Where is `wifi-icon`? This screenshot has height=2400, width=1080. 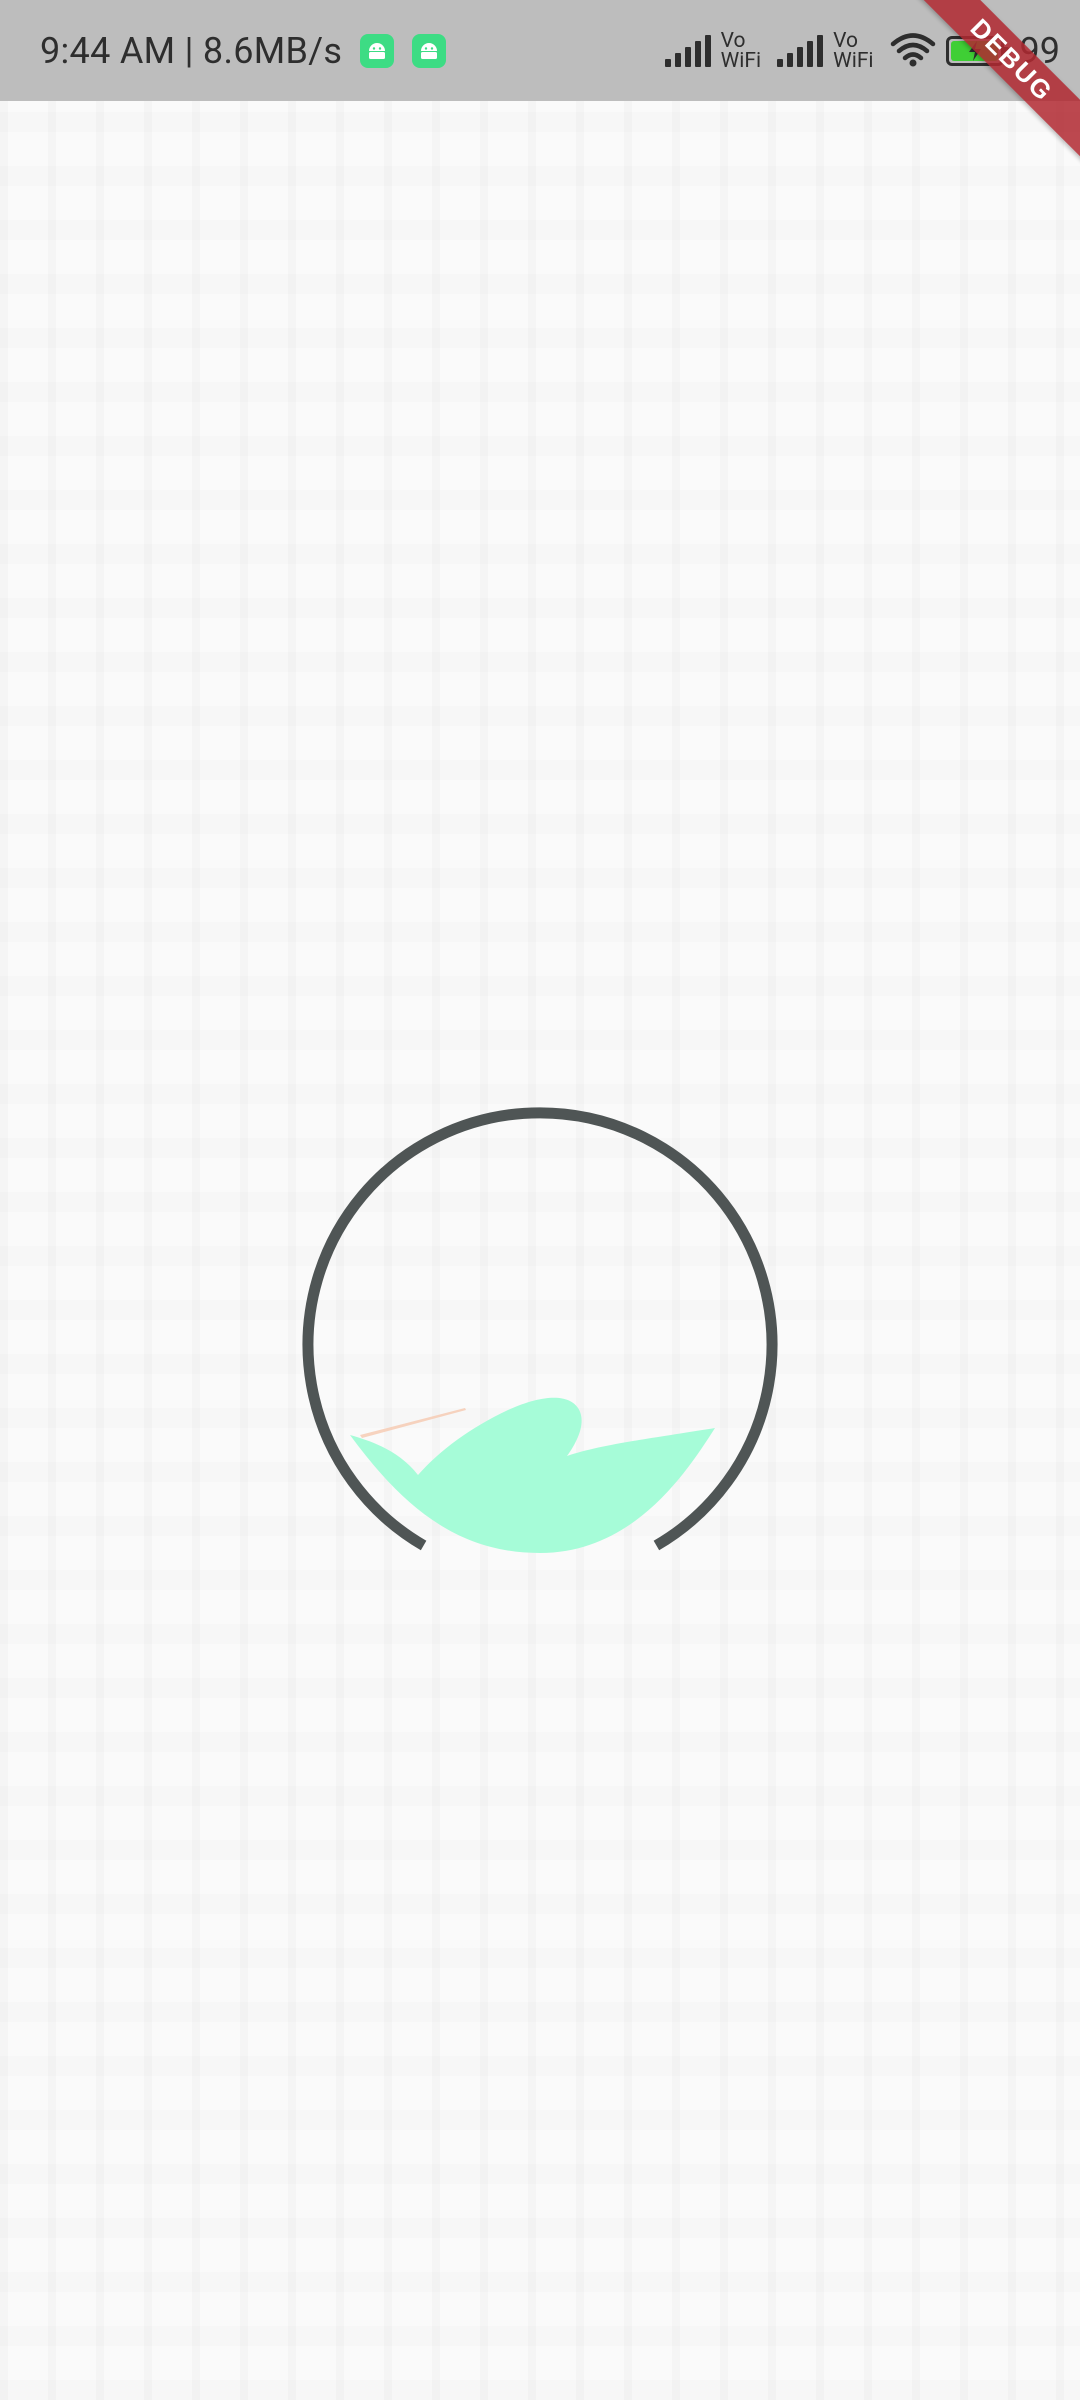 wifi-icon is located at coordinates (913, 51).